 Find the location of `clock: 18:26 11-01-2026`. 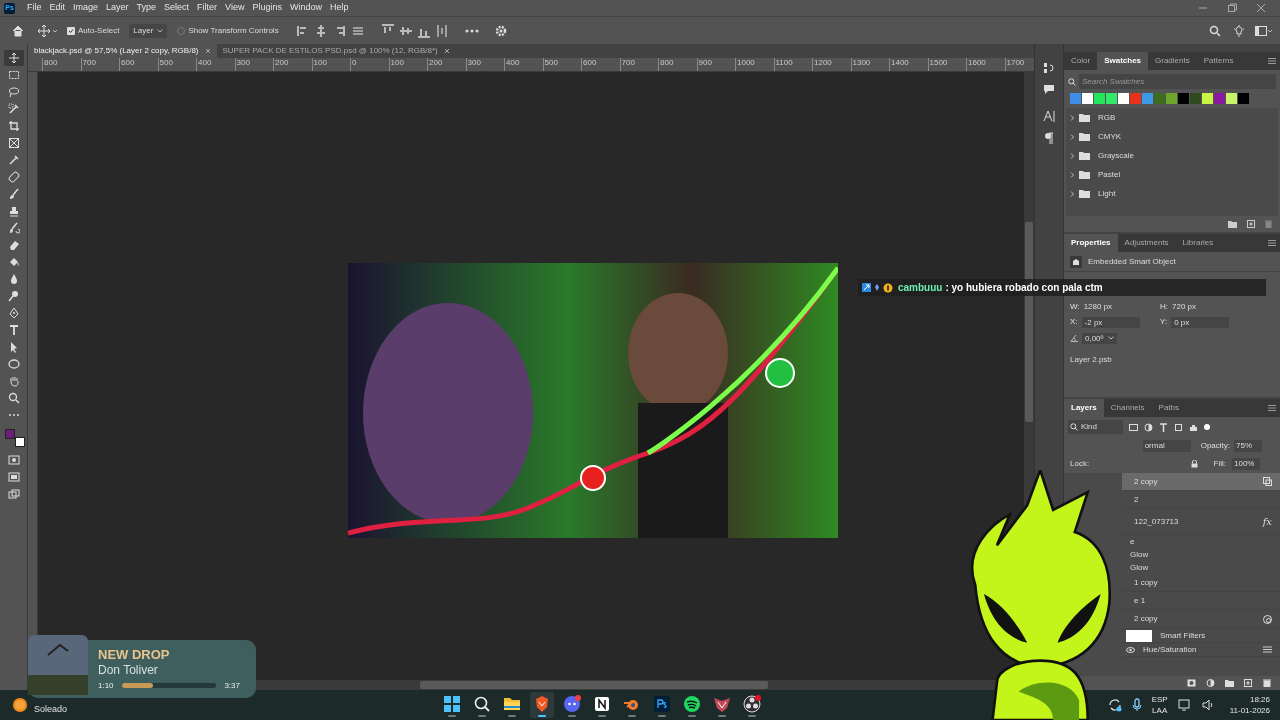

clock: 18:26 11-01-2026 is located at coordinates (1249, 705).